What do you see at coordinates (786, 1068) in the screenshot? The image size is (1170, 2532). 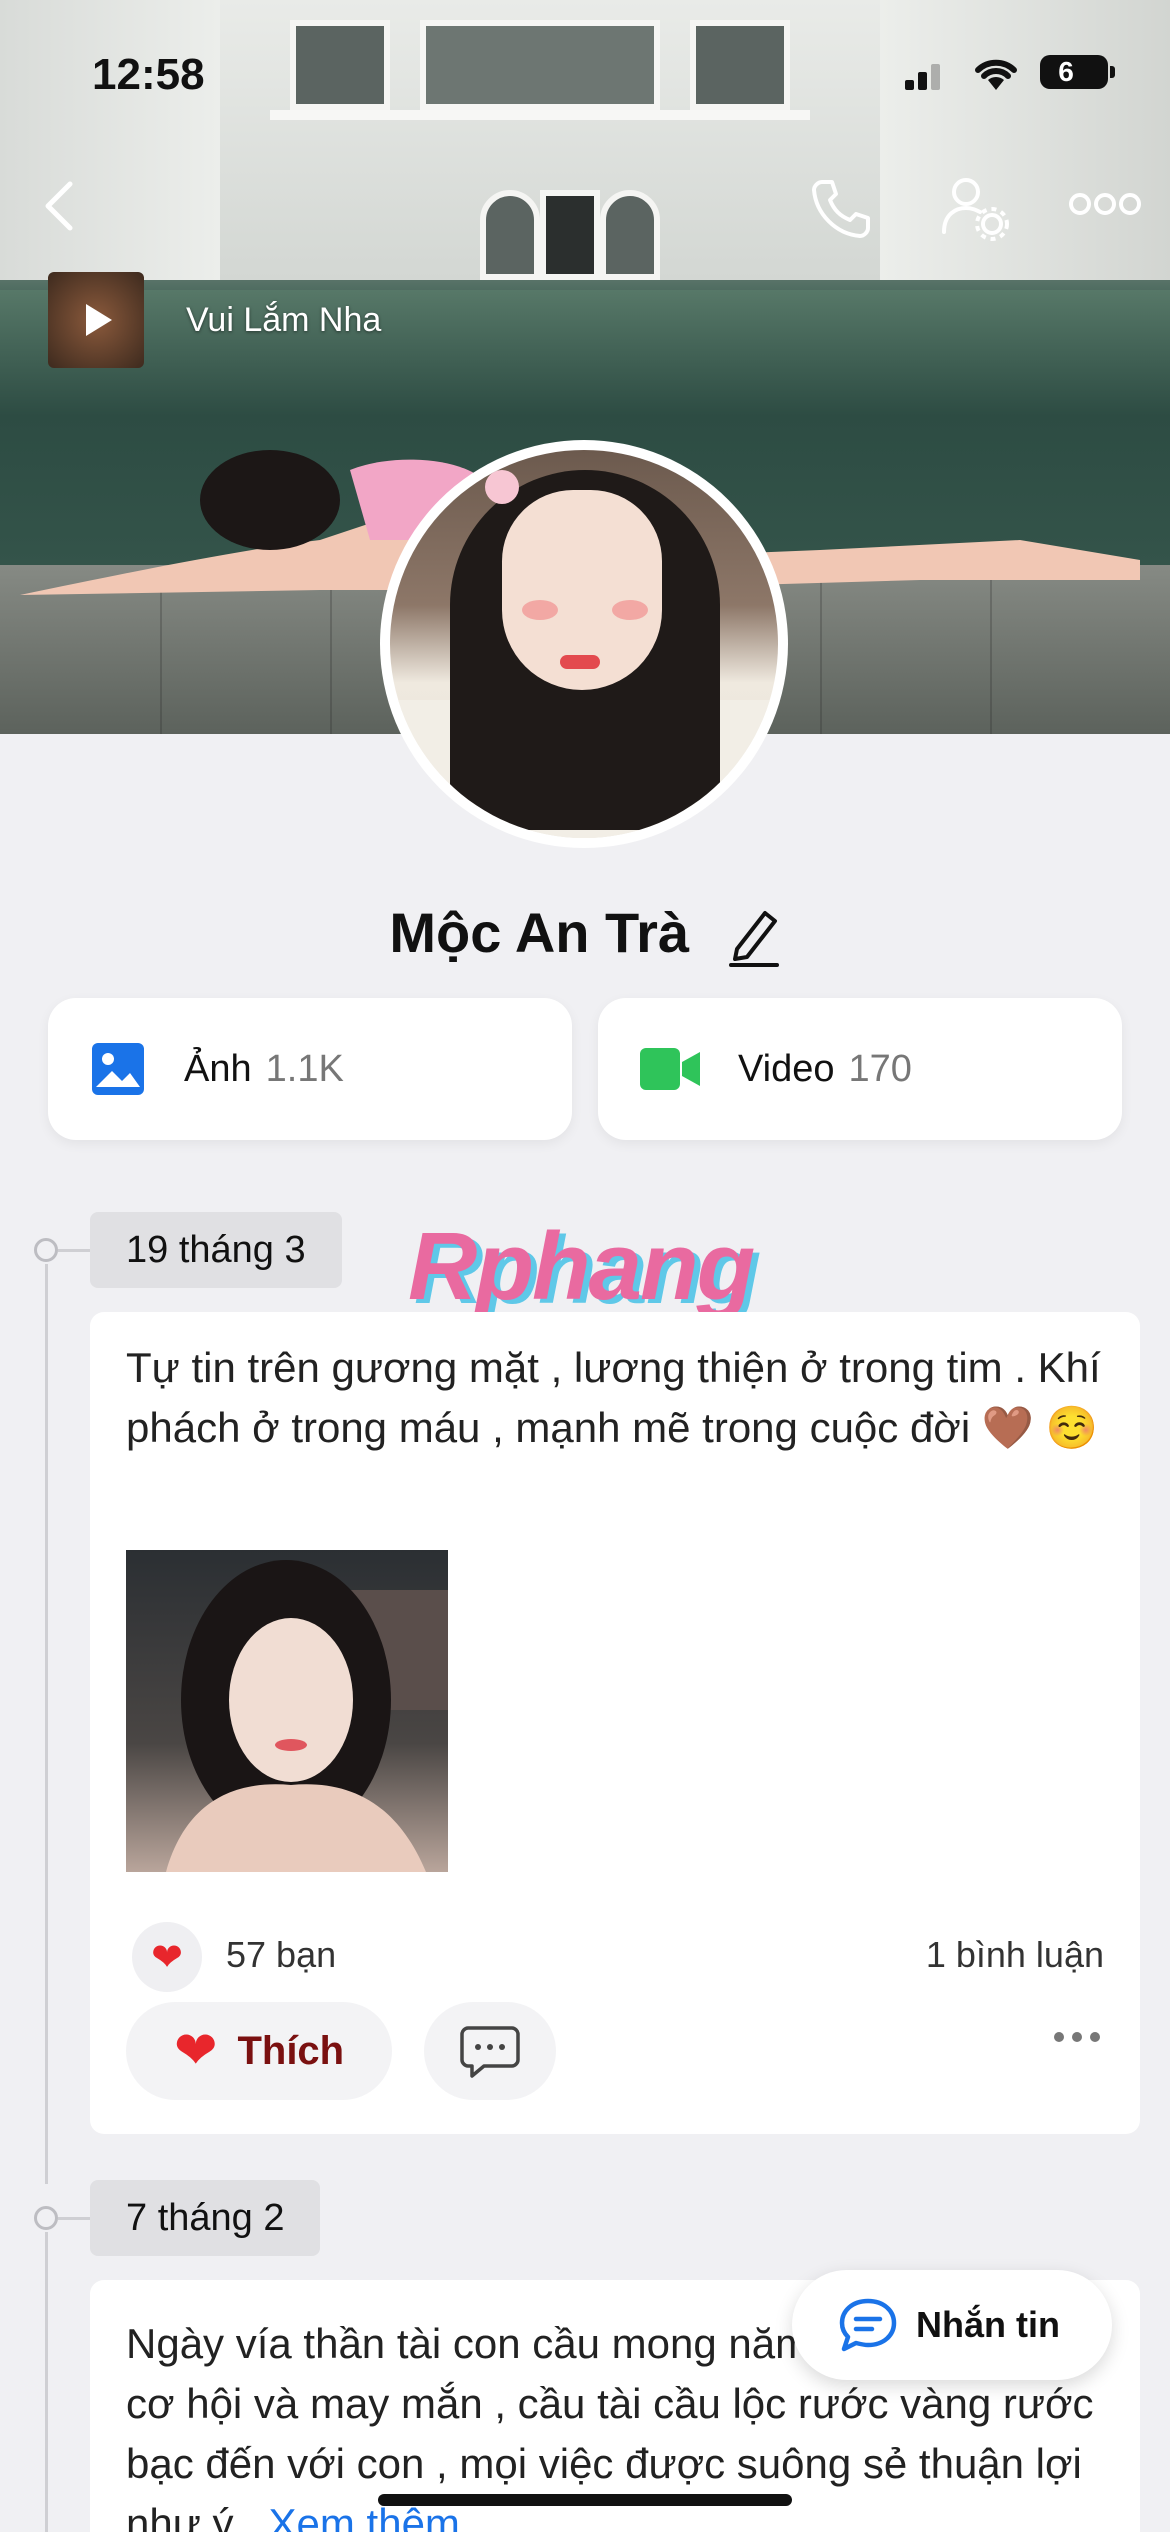 I see `videos-label: Video` at bounding box center [786, 1068].